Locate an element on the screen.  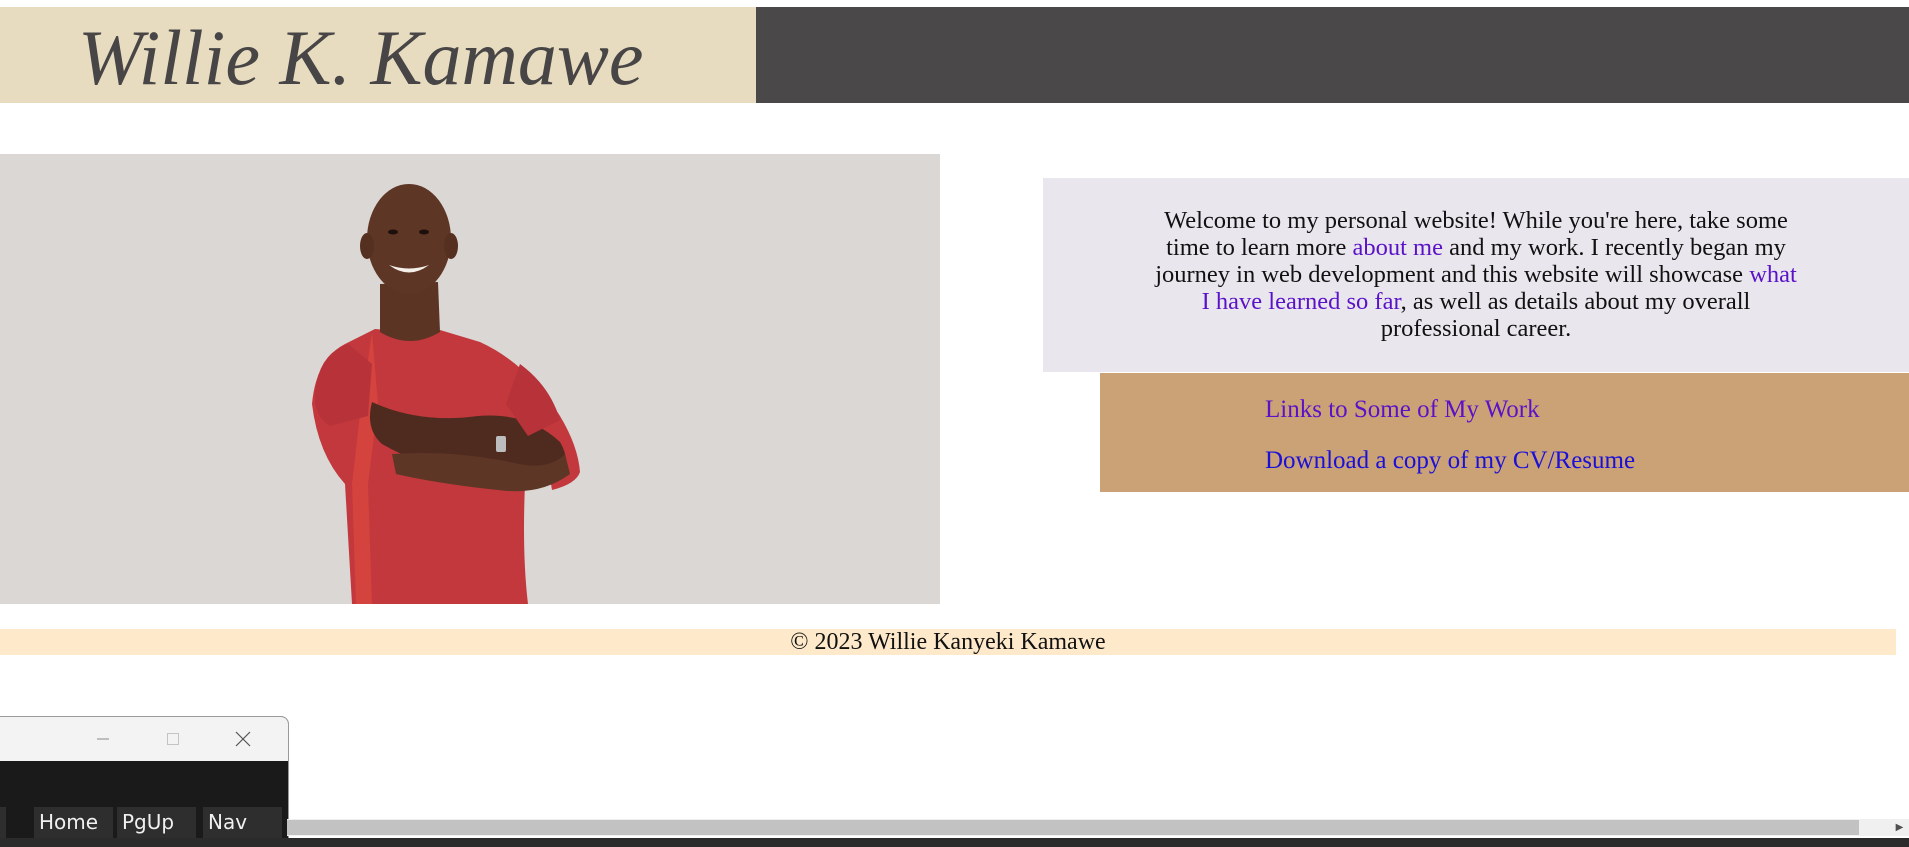
about-me-link: about me is located at coordinates (1398, 247).